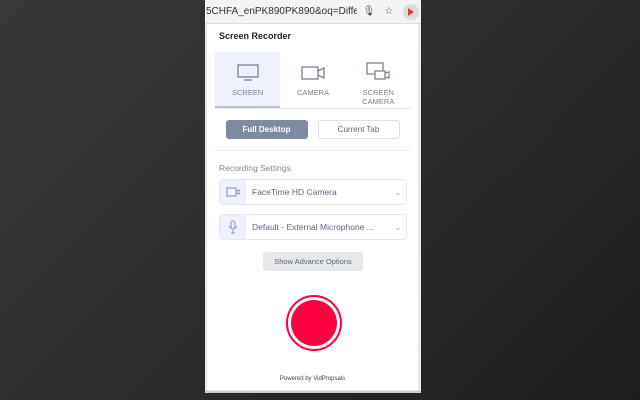 The height and width of the screenshot is (400, 640). What do you see at coordinates (358, 129) in the screenshot?
I see `current-tab-button: Current Tab` at bounding box center [358, 129].